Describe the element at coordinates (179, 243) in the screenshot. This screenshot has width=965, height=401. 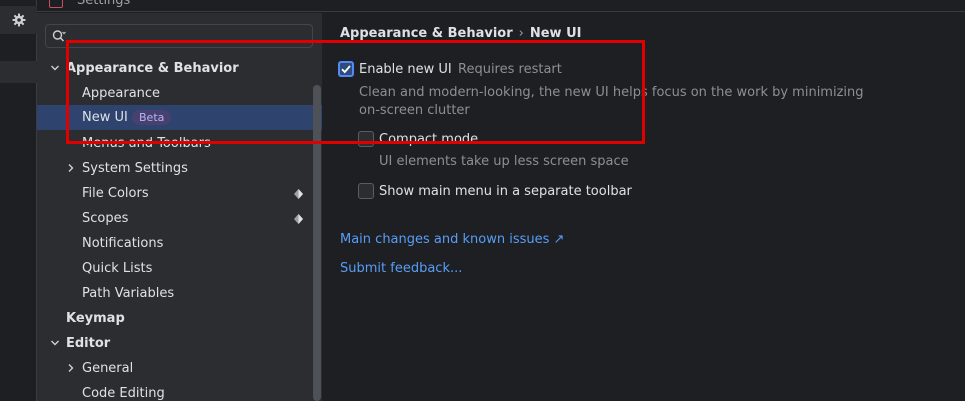
I see `tree-item-notifications: Notifications` at that location.